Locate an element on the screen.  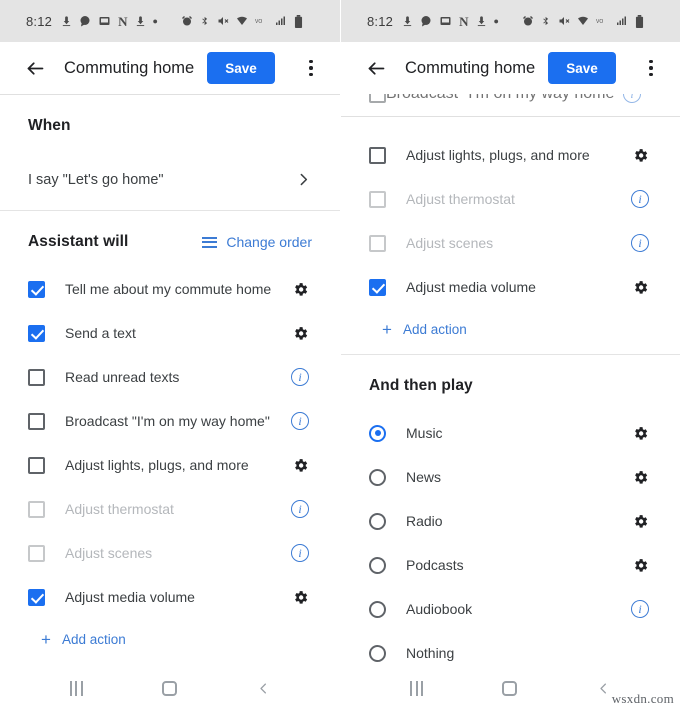
action-row: Send a text is located at coordinates (170, 333).